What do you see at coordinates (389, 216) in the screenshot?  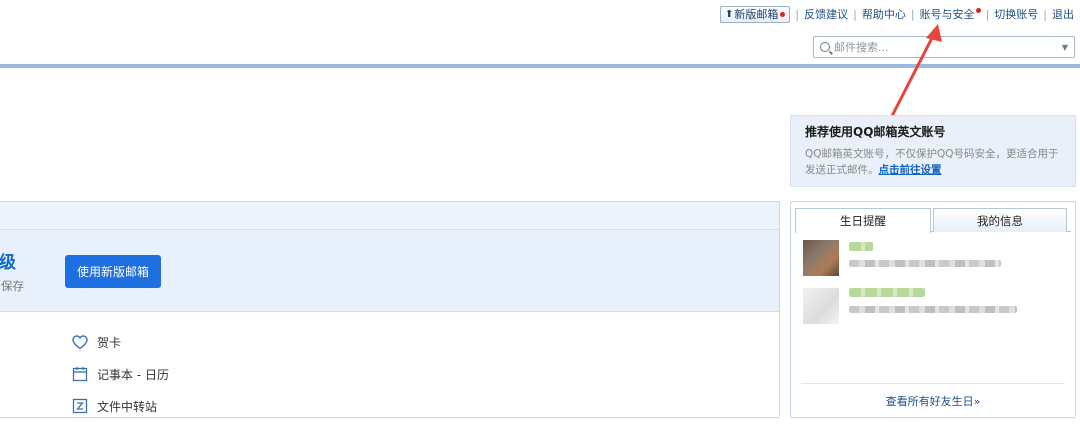 I see `main-panel-header` at bounding box center [389, 216].